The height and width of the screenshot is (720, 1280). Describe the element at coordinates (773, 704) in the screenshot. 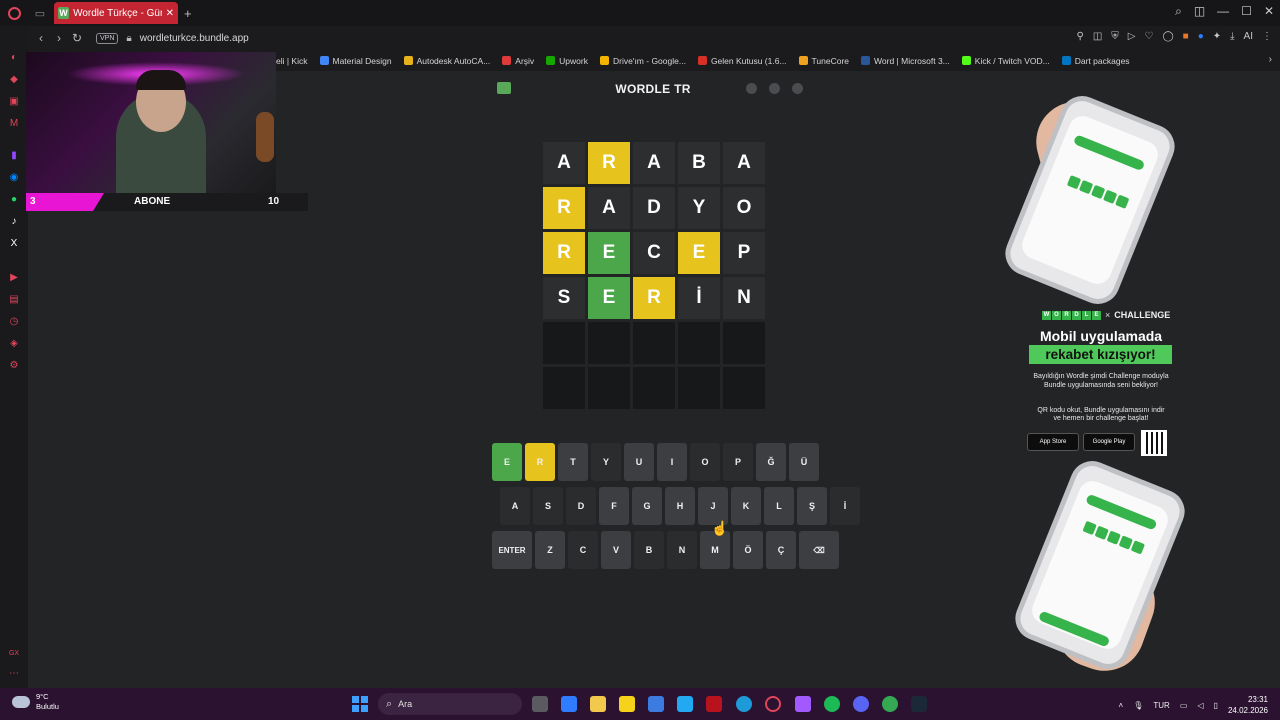

I see `opera-gx-icon` at that location.